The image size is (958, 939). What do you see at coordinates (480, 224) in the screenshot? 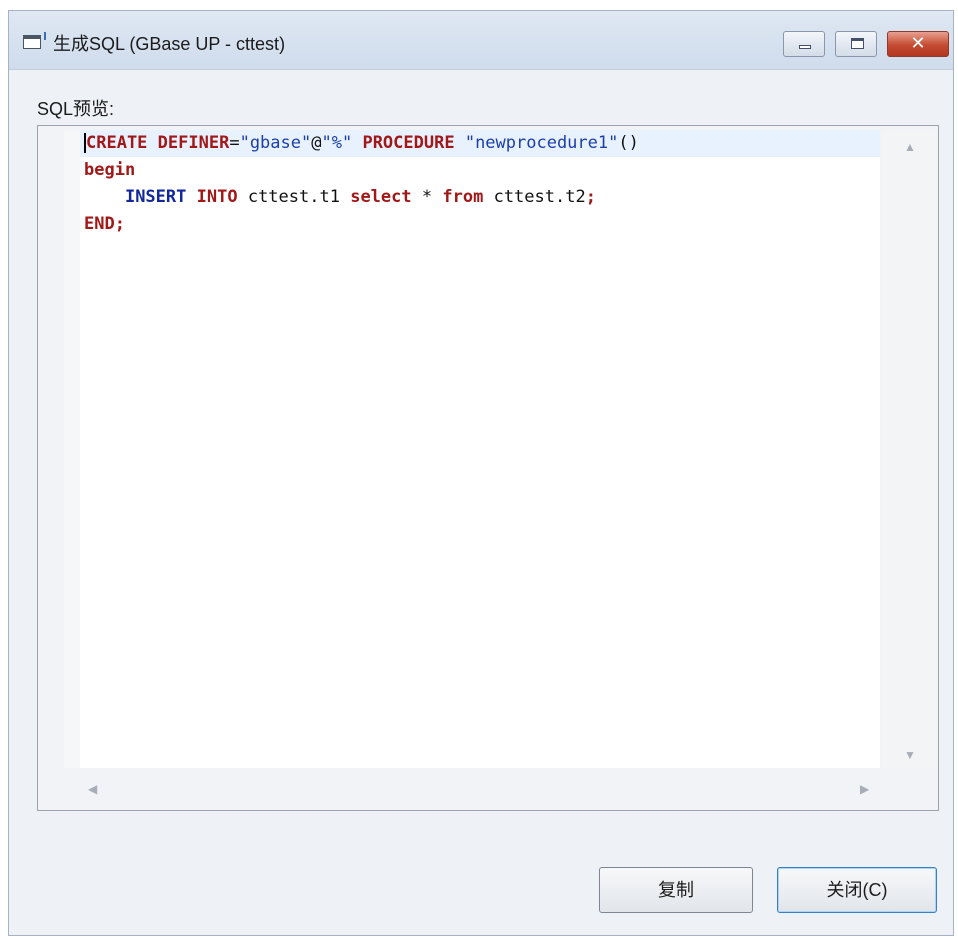
I see `code-line-4: END;` at bounding box center [480, 224].